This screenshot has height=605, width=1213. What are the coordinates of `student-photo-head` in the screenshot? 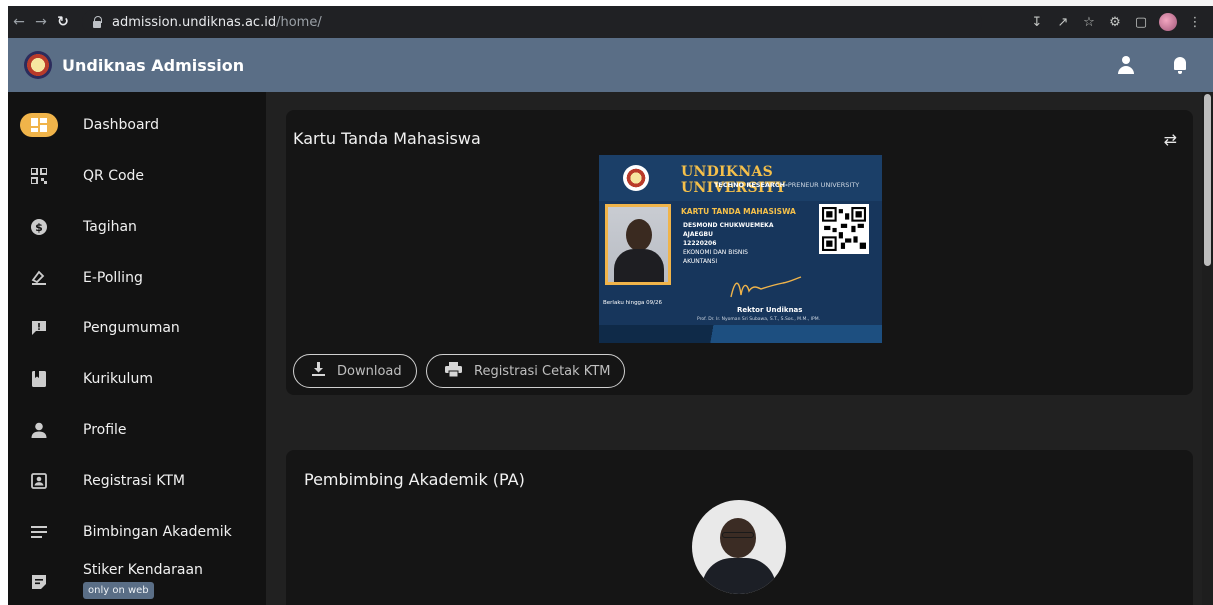 It's located at (639, 235).